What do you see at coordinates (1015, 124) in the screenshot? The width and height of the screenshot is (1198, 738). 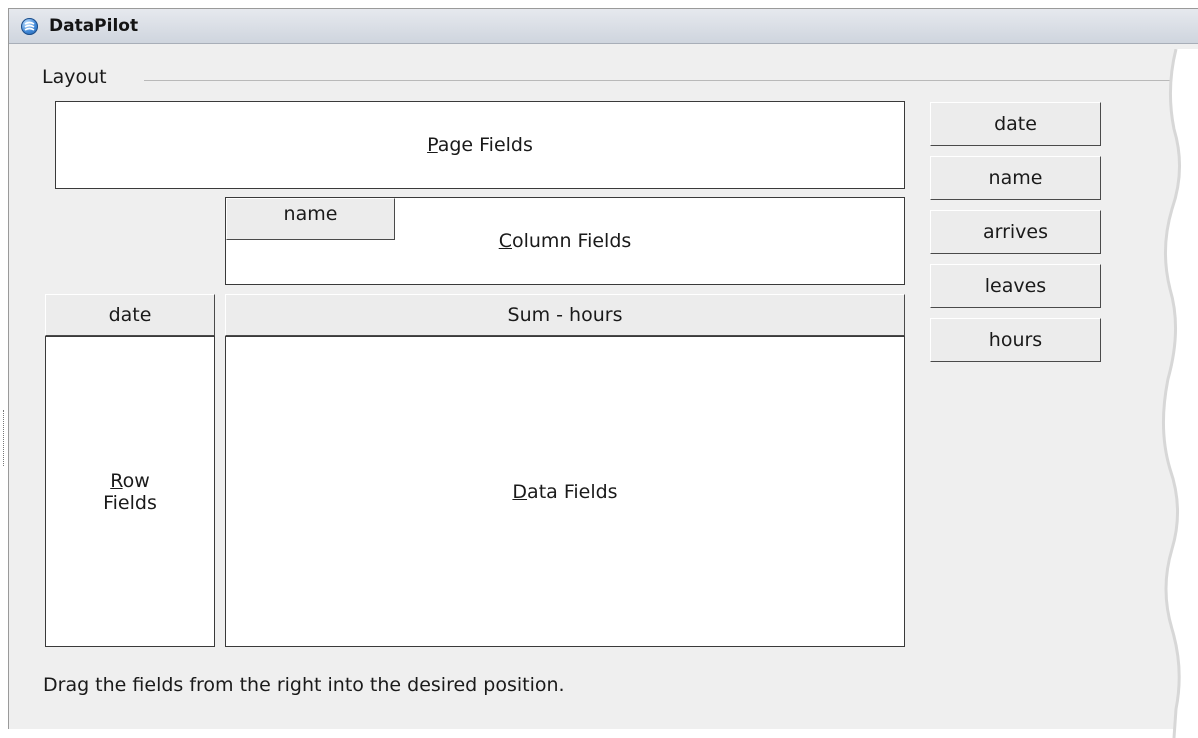 I see `available-field-date: date` at bounding box center [1015, 124].